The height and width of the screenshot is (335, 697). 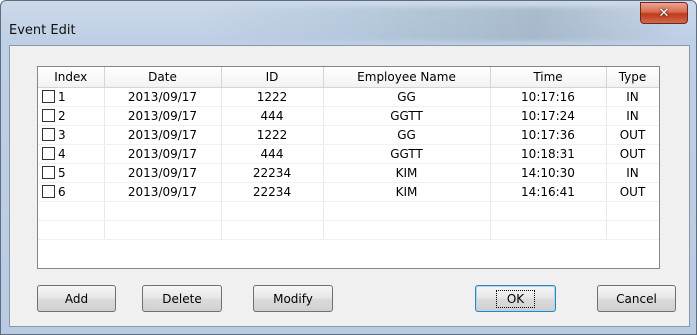 What do you see at coordinates (62, 116) in the screenshot?
I see `index-value: 2` at bounding box center [62, 116].